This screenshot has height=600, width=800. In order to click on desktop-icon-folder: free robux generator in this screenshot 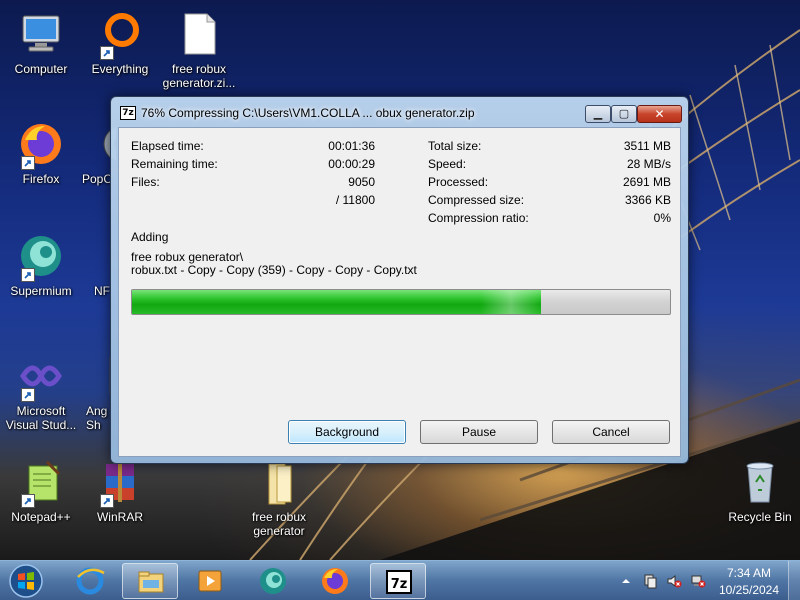, I will do `click(279, 498)`.